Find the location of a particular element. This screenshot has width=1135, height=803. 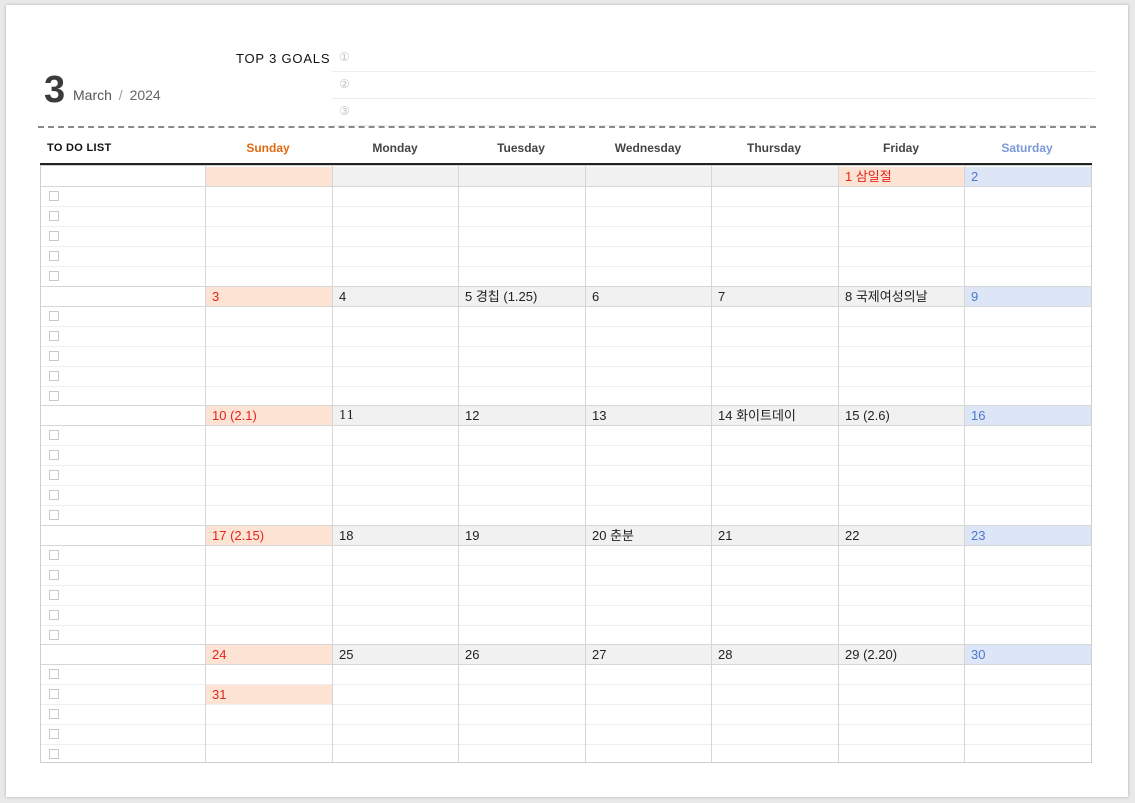

day-cell-thursday: 7 is located at coordinates (775, 296).